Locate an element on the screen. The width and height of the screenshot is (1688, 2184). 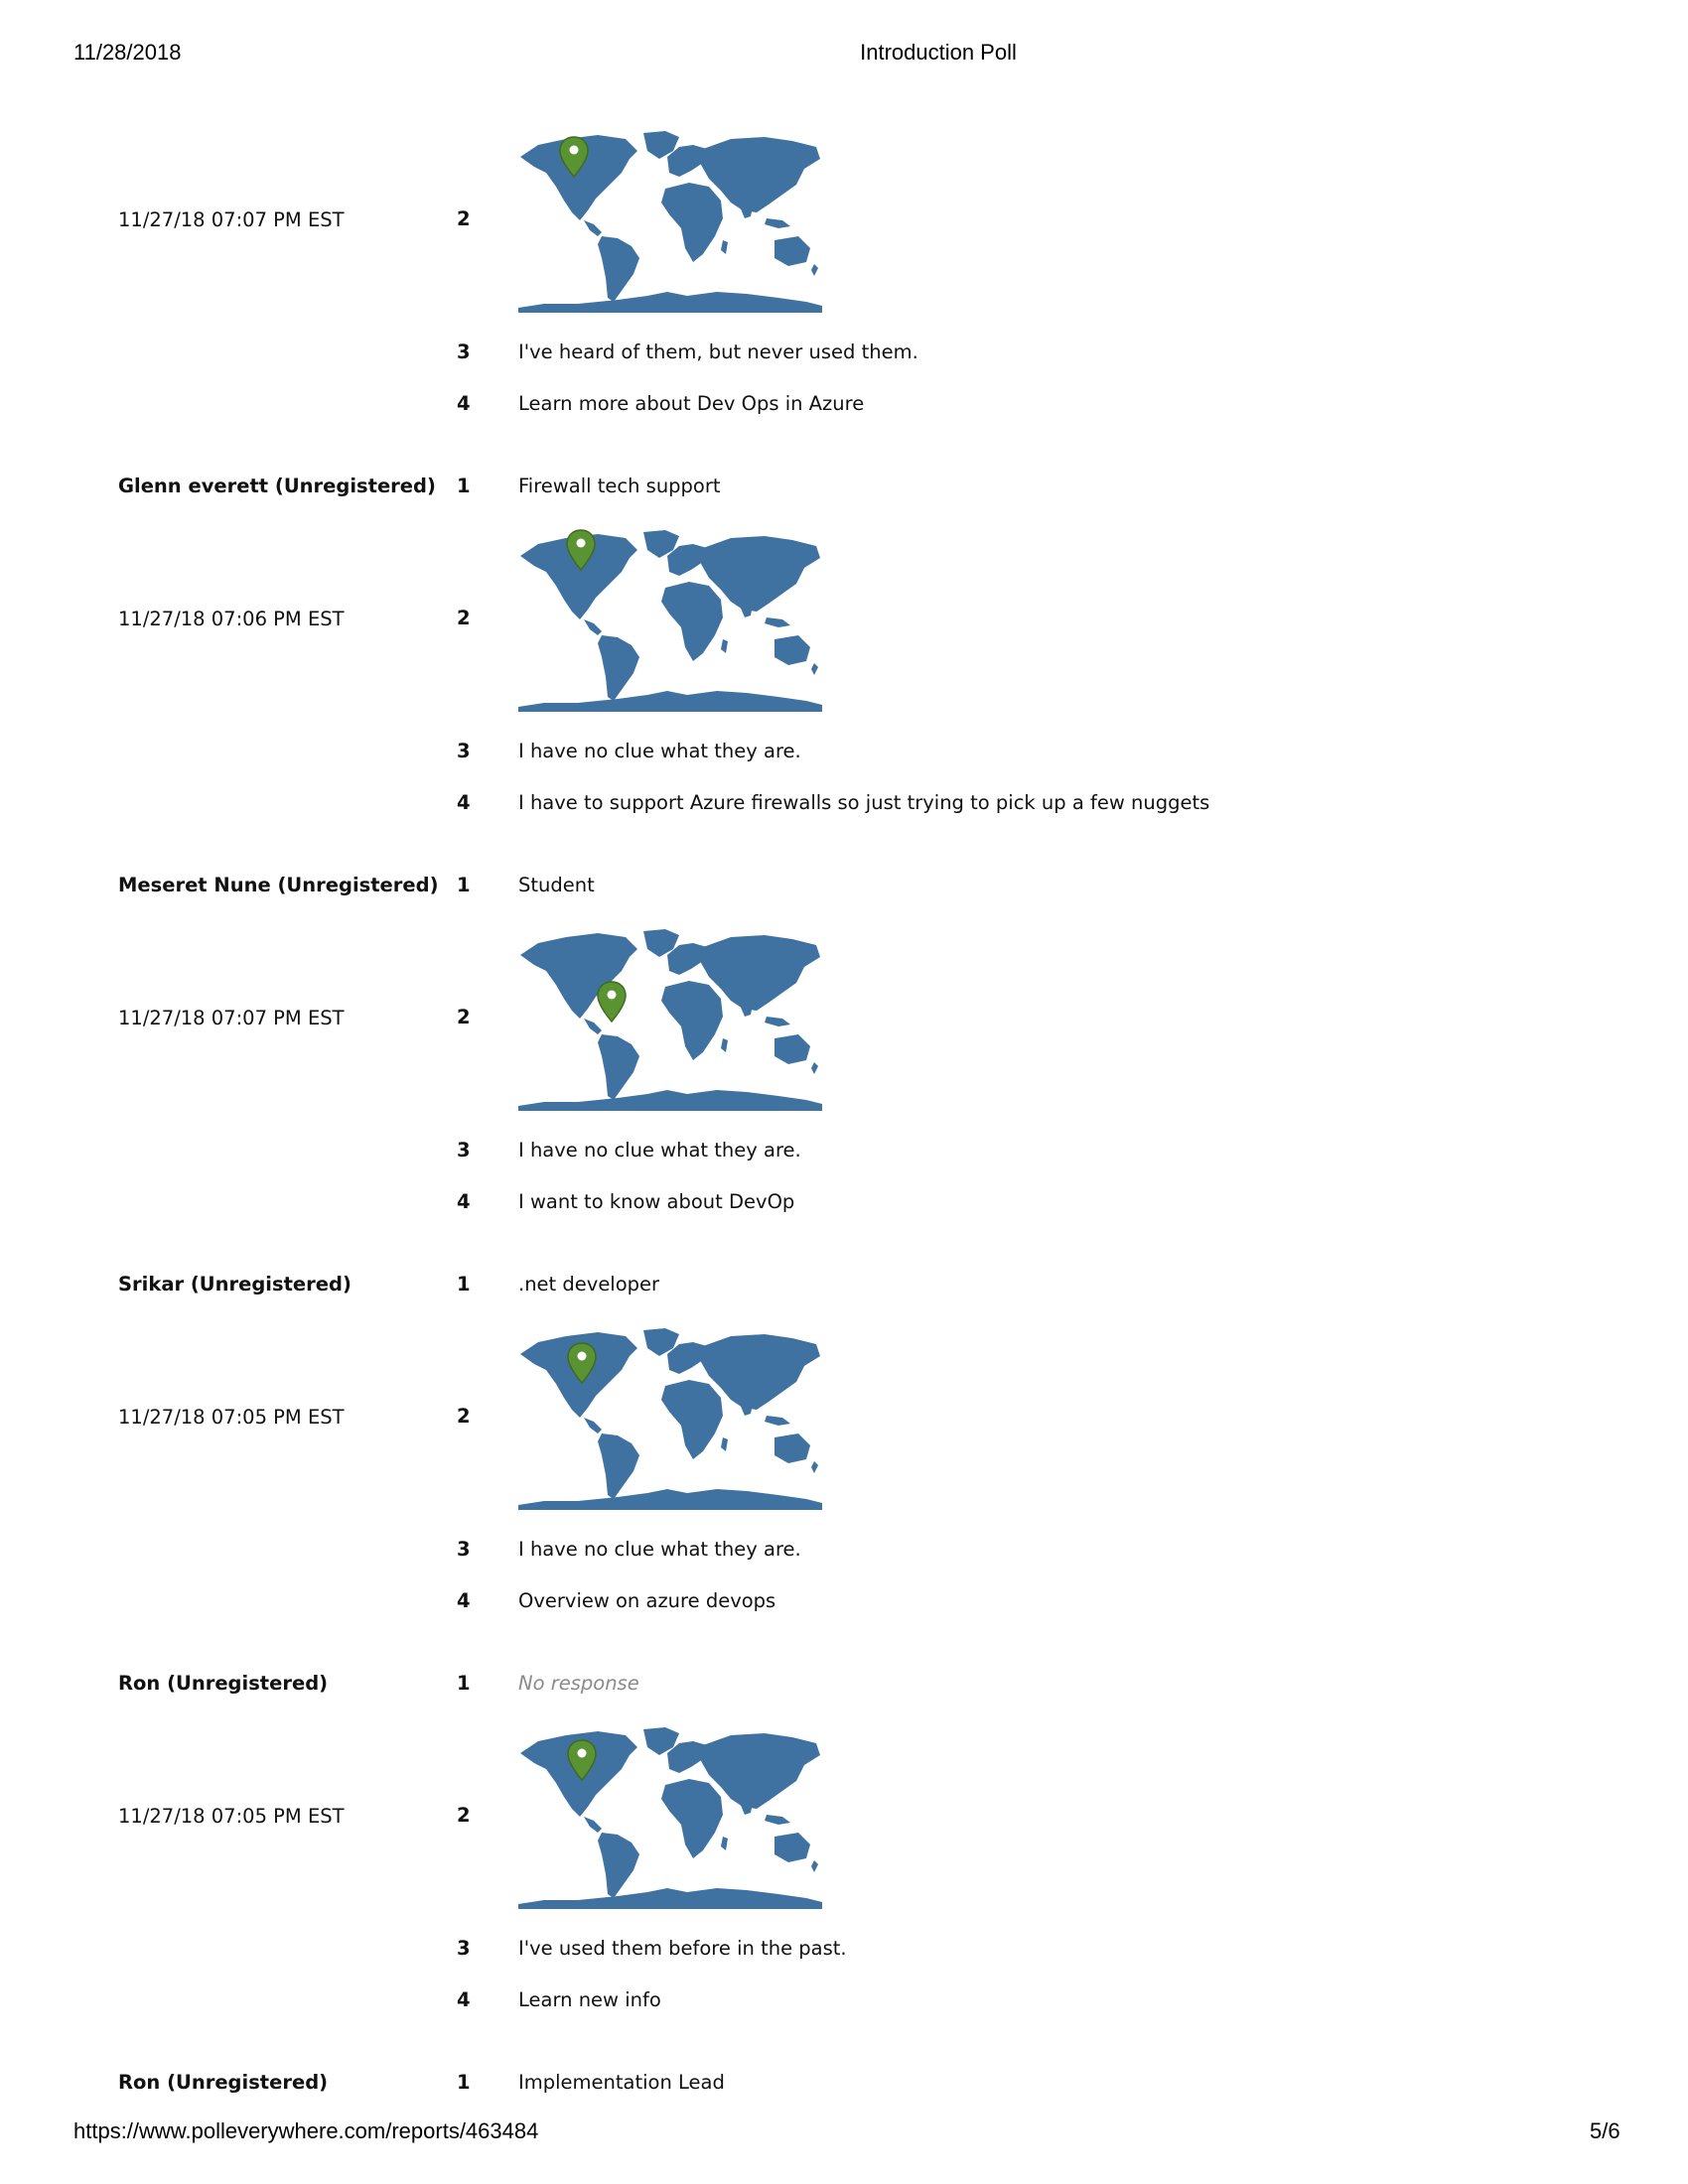
response-timestamp: 11/27/18 07:06 PM EST is located at coordinates (231, 619).